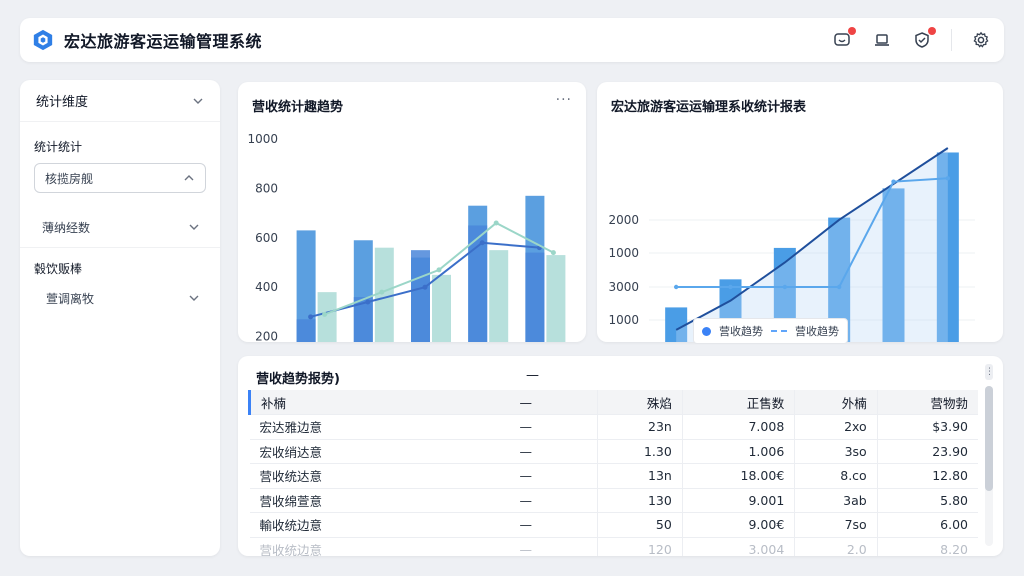 The width and height of the screenshot is (1024, 576). I want to click on column-header: 营物勃, so click(927, 402).